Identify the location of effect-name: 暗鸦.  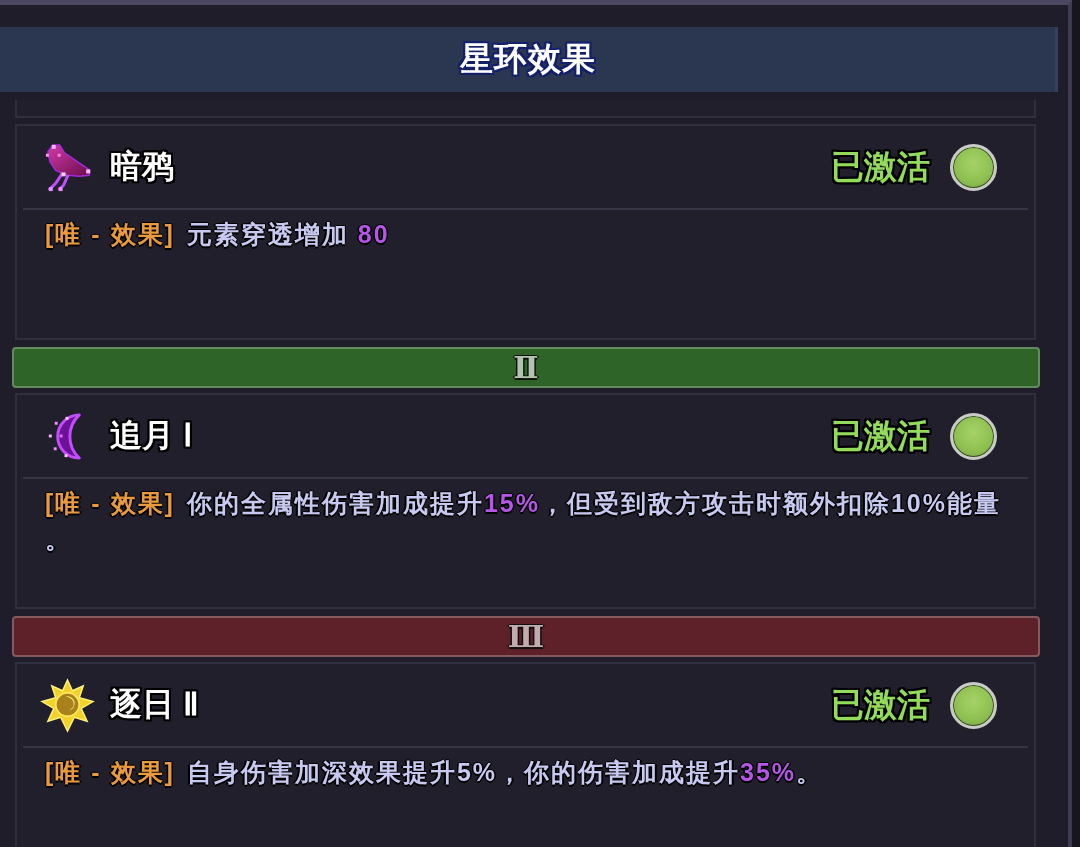
(142, 166).